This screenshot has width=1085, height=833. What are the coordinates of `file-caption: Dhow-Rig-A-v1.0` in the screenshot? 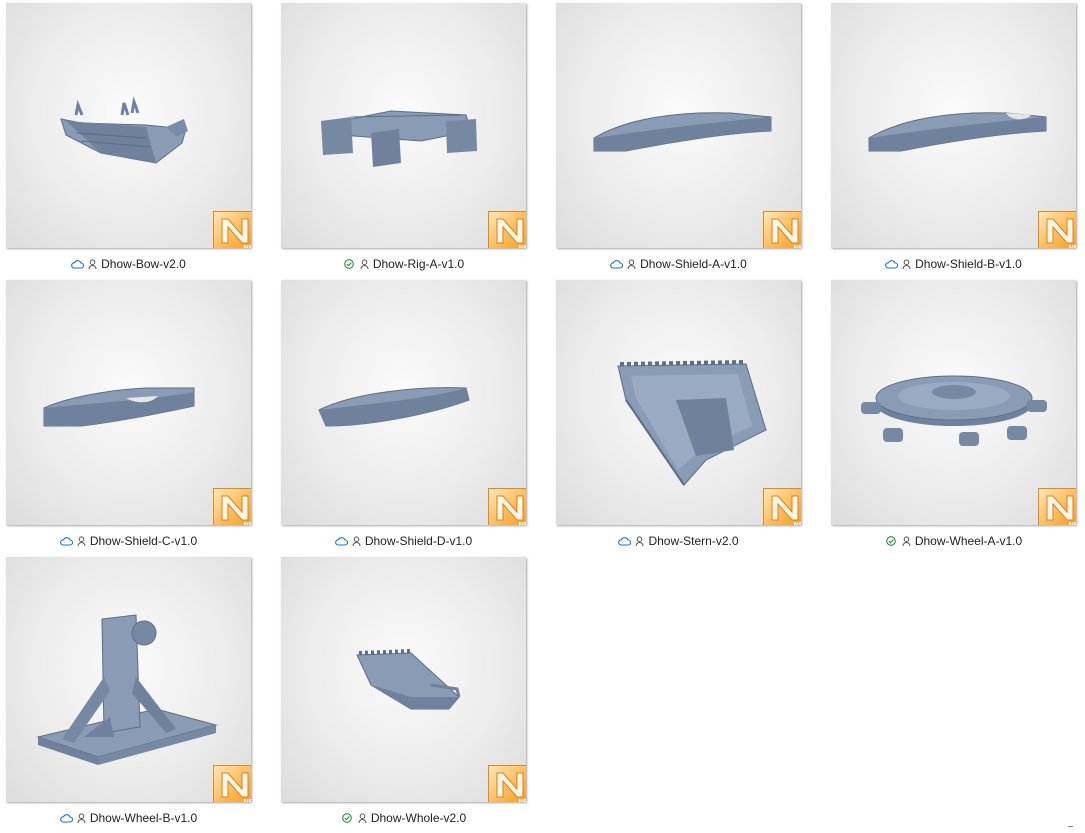 It's located at (403, 264).